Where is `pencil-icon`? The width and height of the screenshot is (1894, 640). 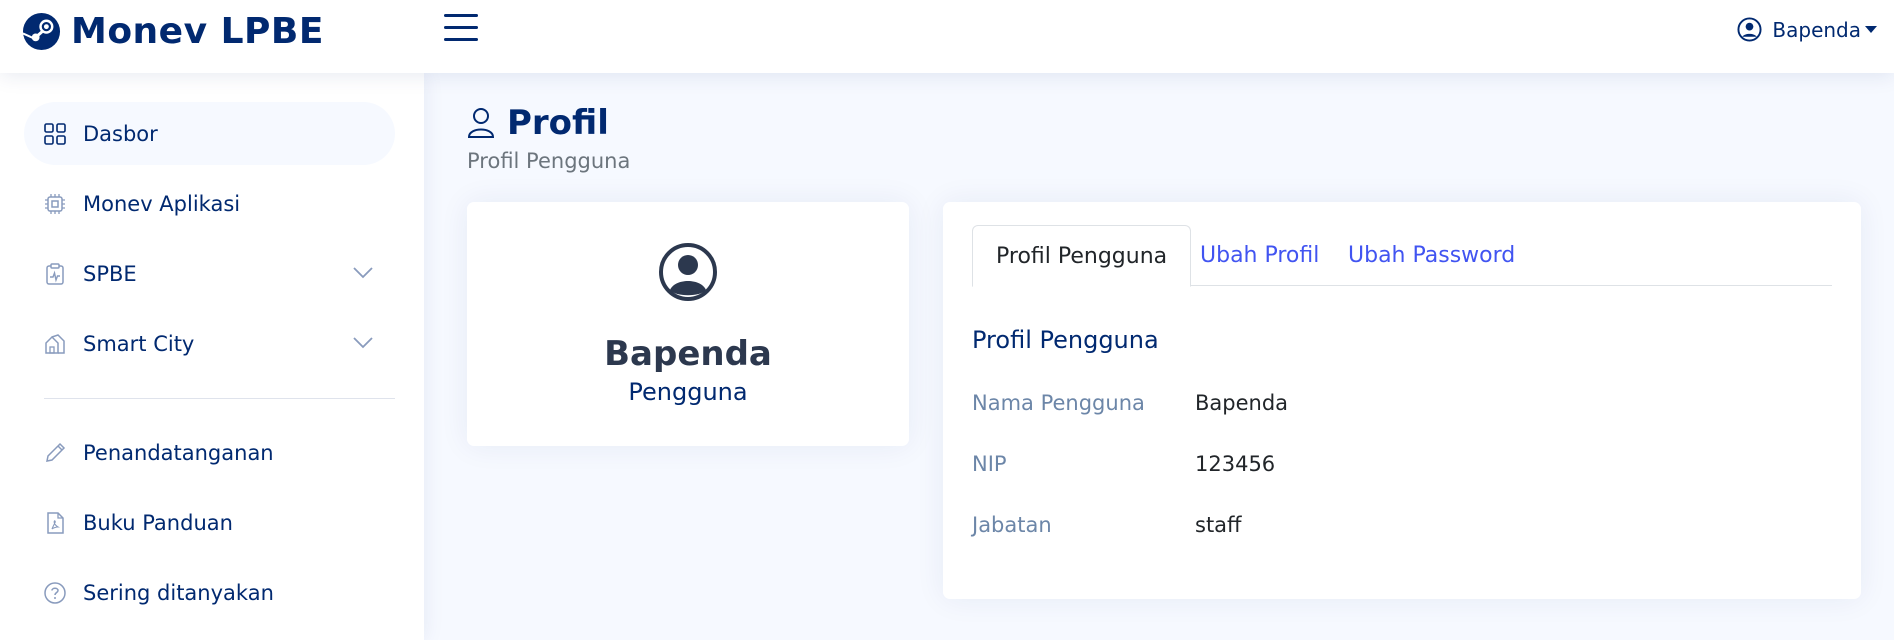
pencil-icon is located at coordinates (56, 452).